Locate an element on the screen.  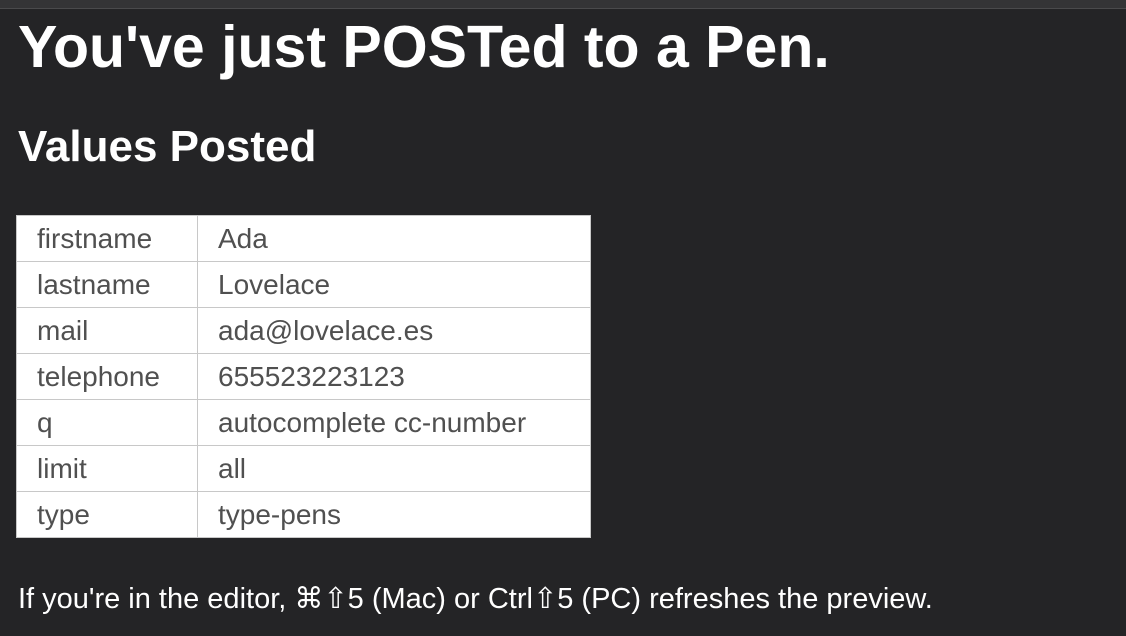
table-row: limit all is located at coordinates (303, 468).